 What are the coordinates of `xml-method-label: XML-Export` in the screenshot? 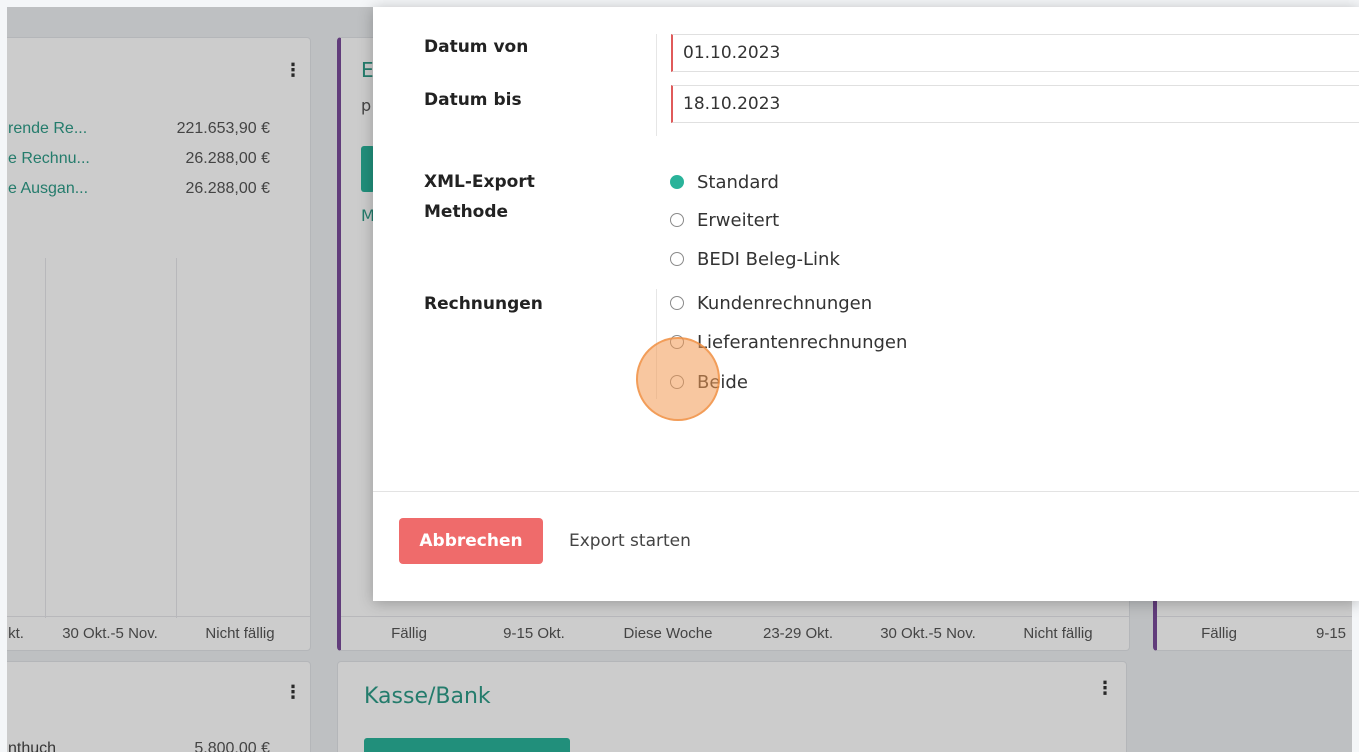 It's located at (479, 182).